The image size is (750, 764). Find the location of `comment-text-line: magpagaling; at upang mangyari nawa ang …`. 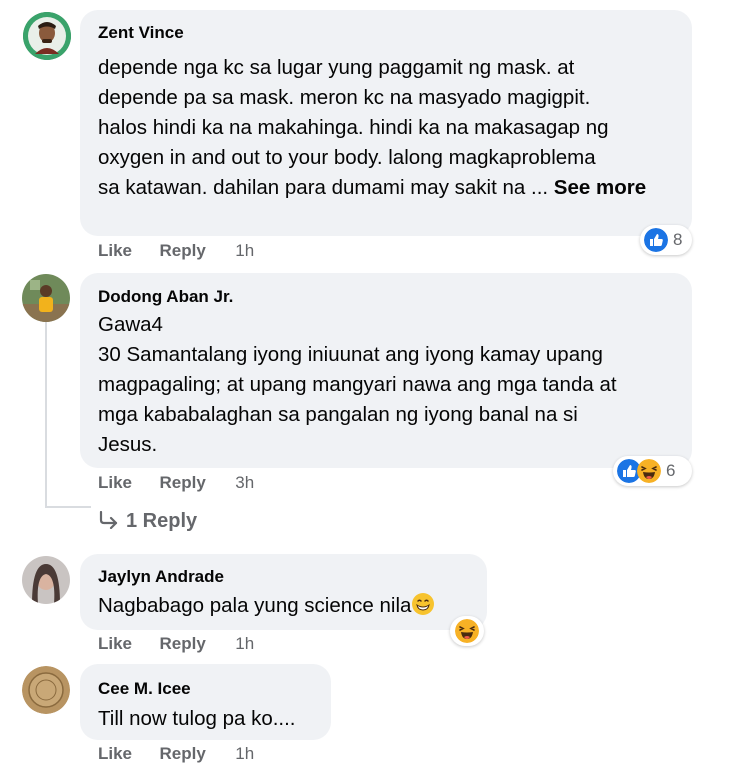

comment-text-line: magpagaling; at upang mangyari nawa ang … is located at coordinates (357, 384).